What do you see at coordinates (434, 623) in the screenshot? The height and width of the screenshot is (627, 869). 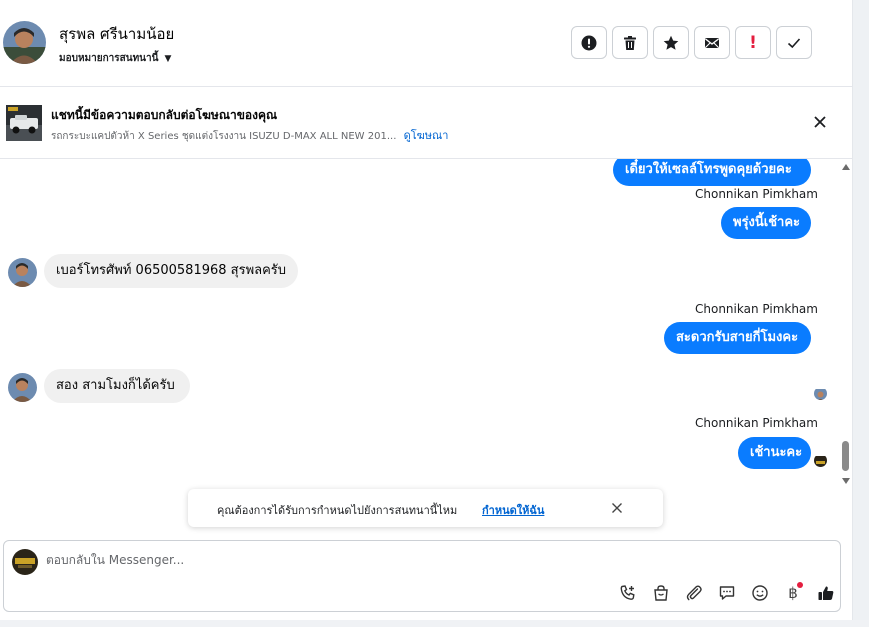 I see `window-bottom-edge` at bounding box center [434, 623].